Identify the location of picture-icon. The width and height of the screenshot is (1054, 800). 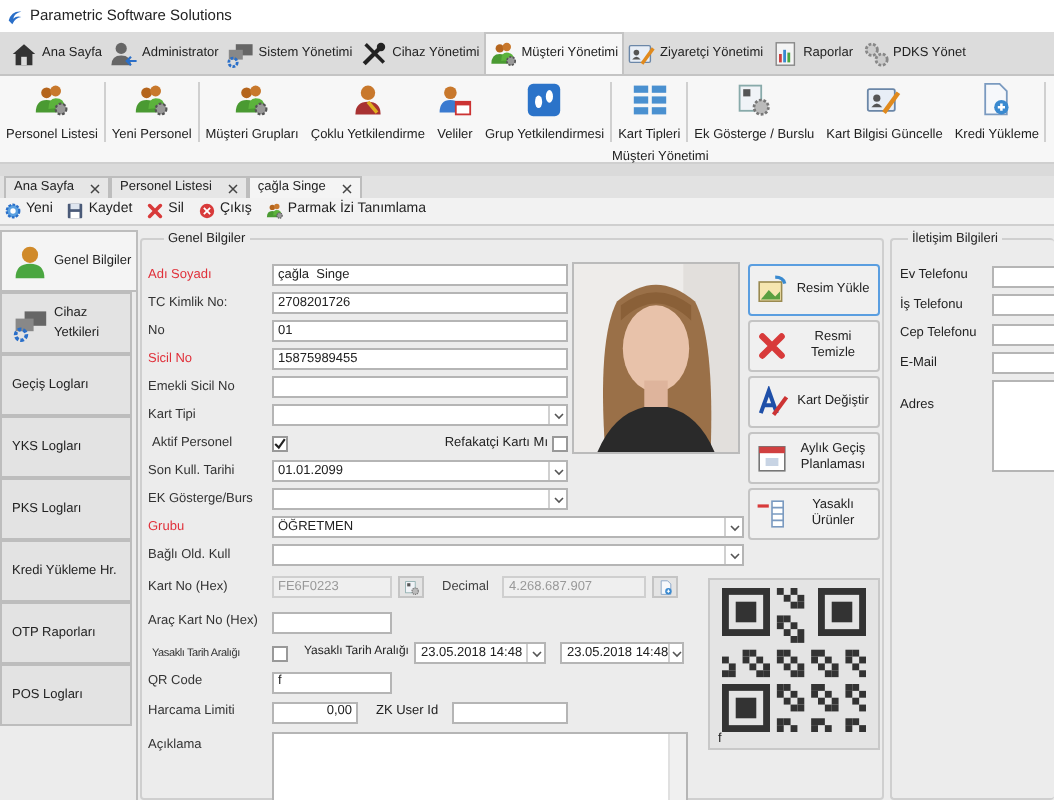
(772, 289).